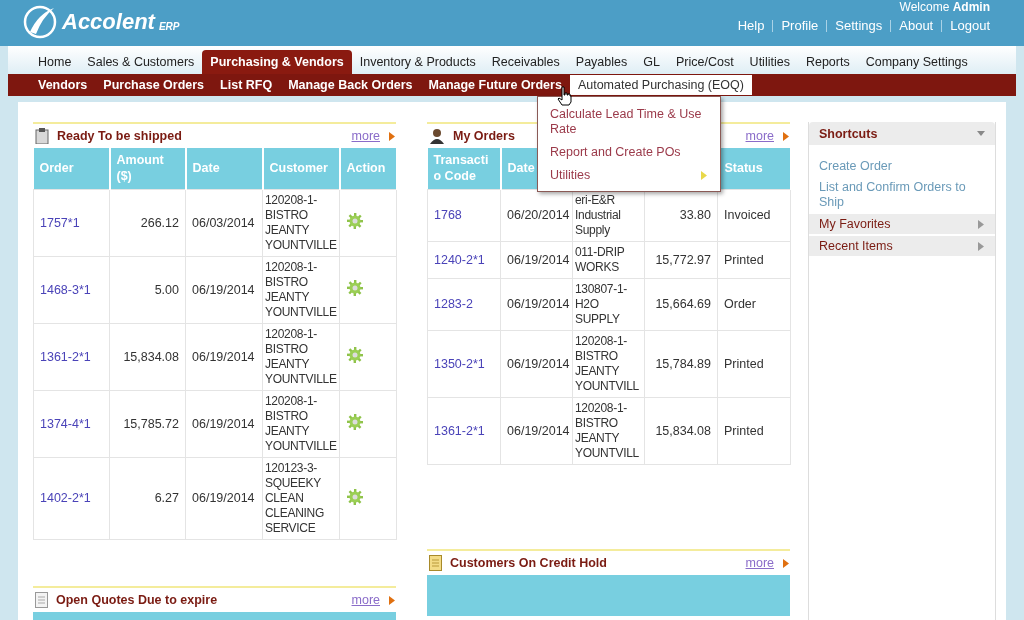 This screenshot has width=1024, height=620. Describe the element at coordinates (848, 133) in the screenshot. I see `shortcuts-title: Shortcuts` at that location.